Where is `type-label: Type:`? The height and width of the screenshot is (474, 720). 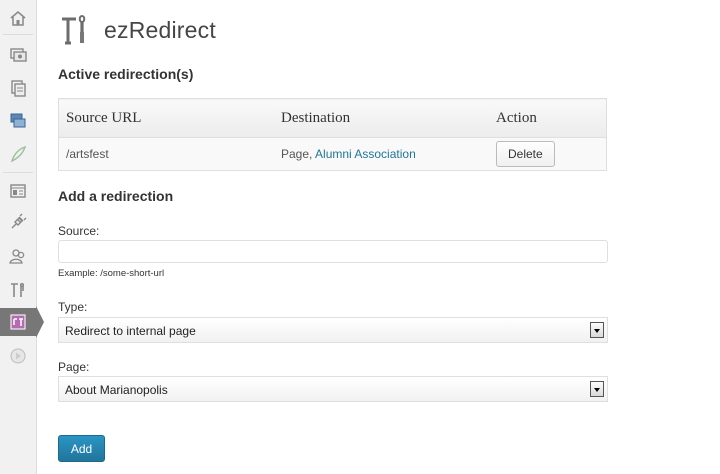 type-label: Type: is located at coordinates (73, 307).